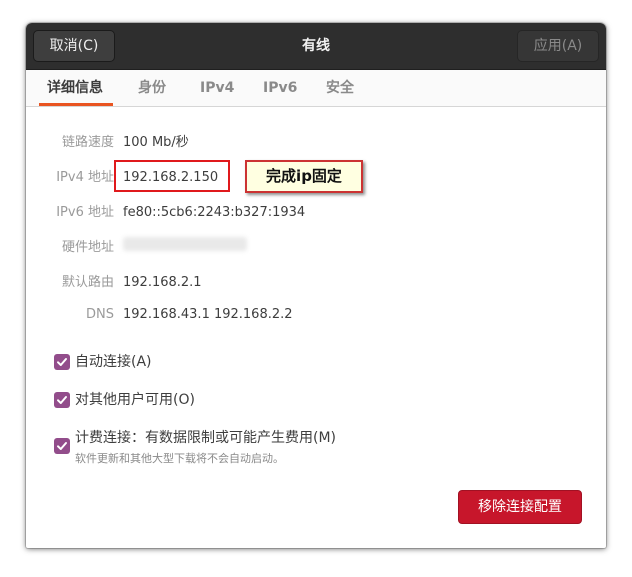  What do you see at coordinates (87, 282) in the screenshot?
I see `default-route-label: 默认路由` at bounding box center [87, 282].